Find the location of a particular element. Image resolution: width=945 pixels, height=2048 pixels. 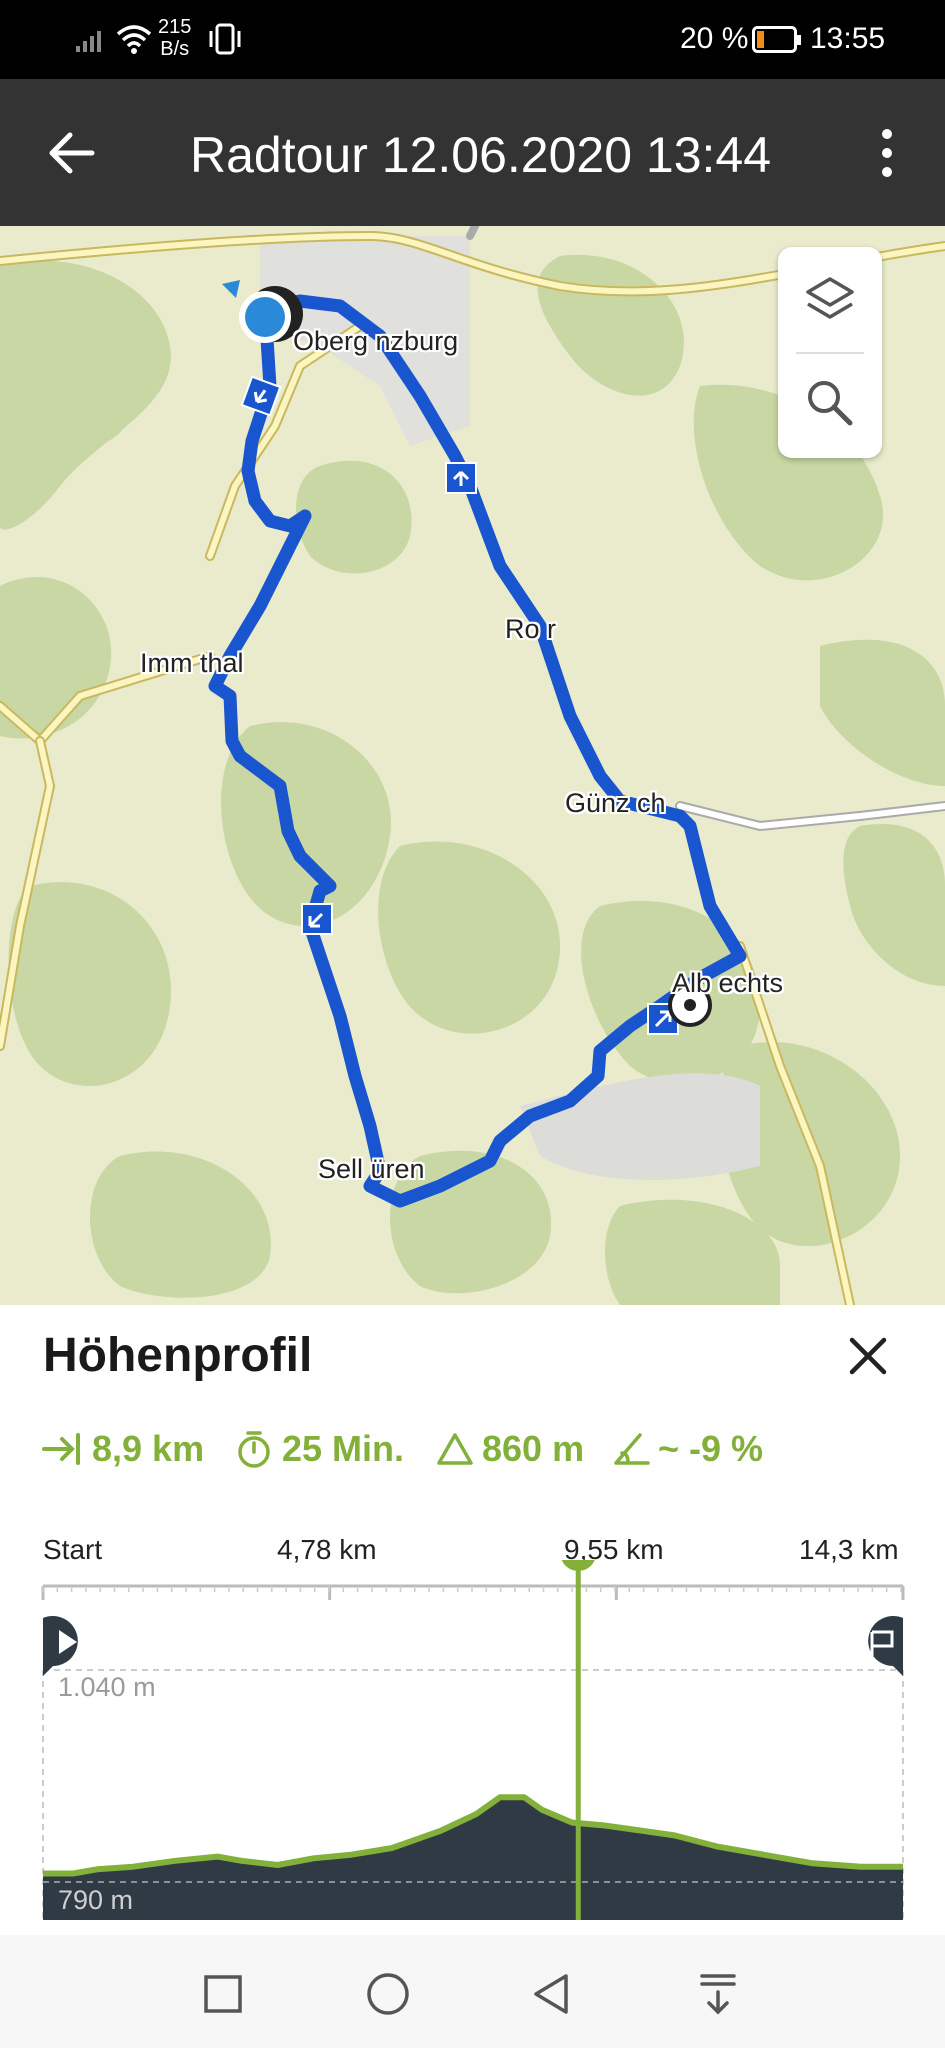

place-label-albrechts: Alb echts is located at coordinates (728, 983).